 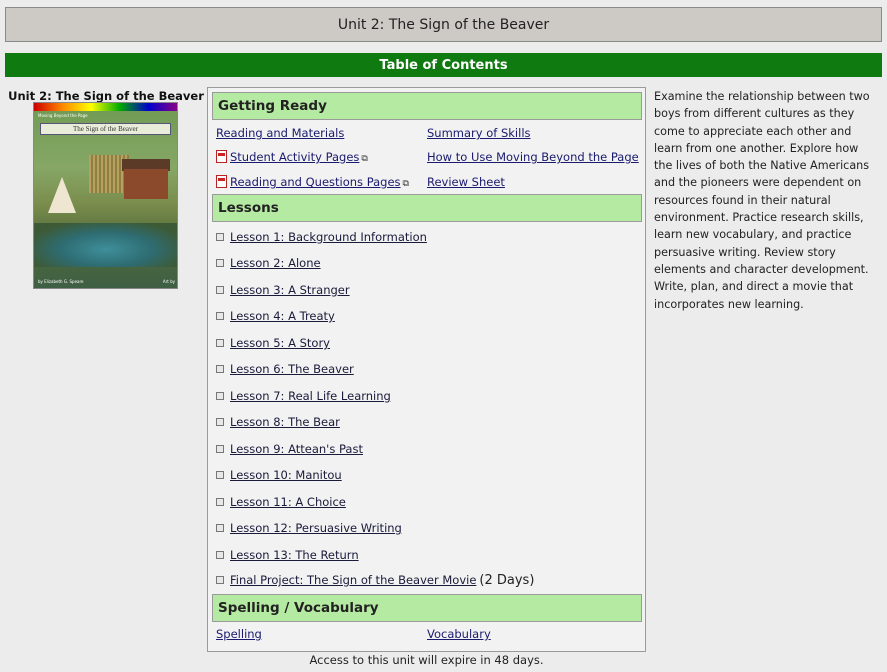 What do you see at coordinates (61, 281) in the screenshot?
I see `cover-bottom-left: by Elizabeth G. Speare` at bounding box center [61, 281].